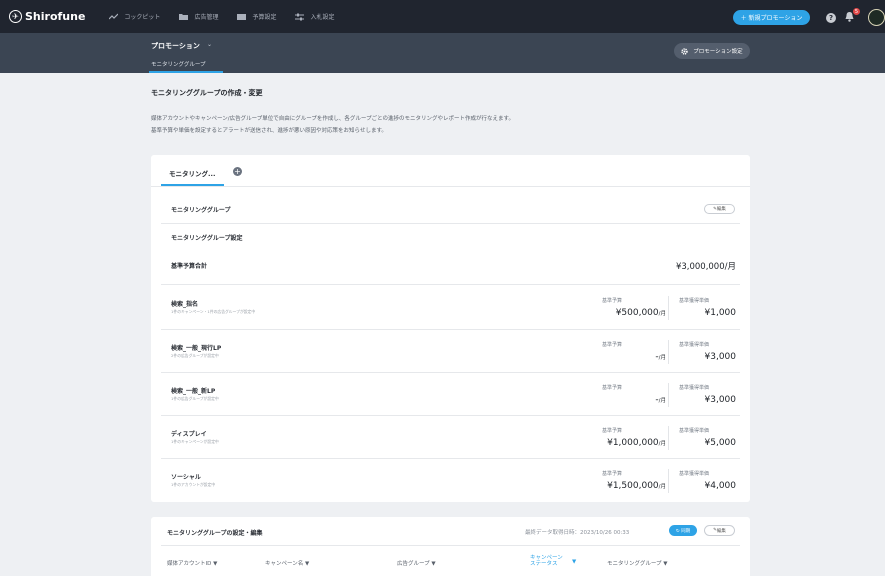  I want to click on budget-total-label: 基準予算合計, so click(189, 266).